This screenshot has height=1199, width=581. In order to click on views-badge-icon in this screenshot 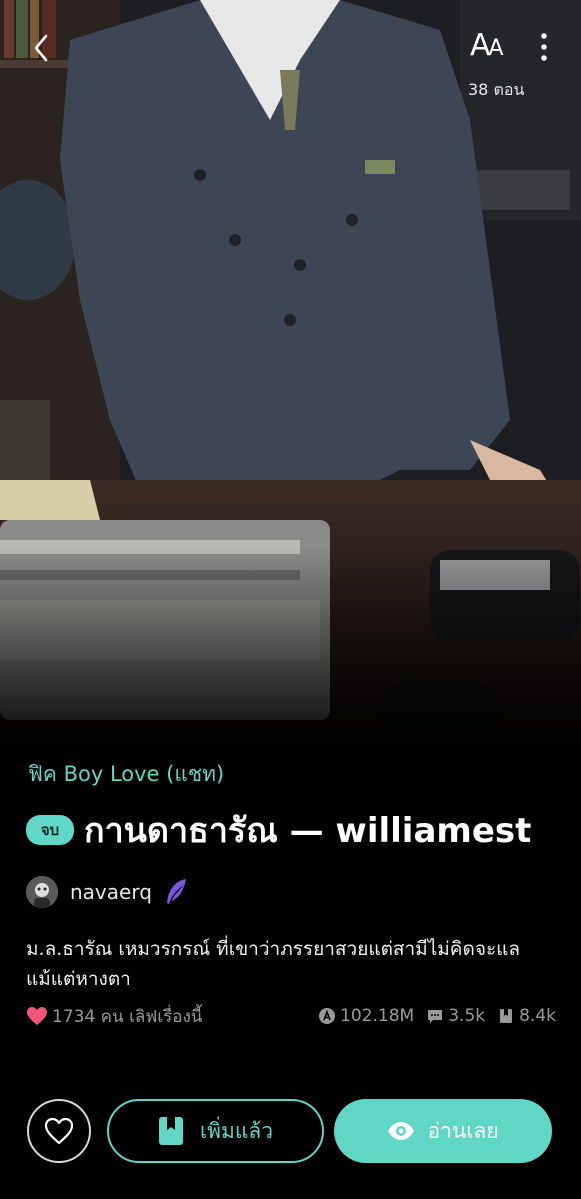, I will do `click(327, 1016)`.